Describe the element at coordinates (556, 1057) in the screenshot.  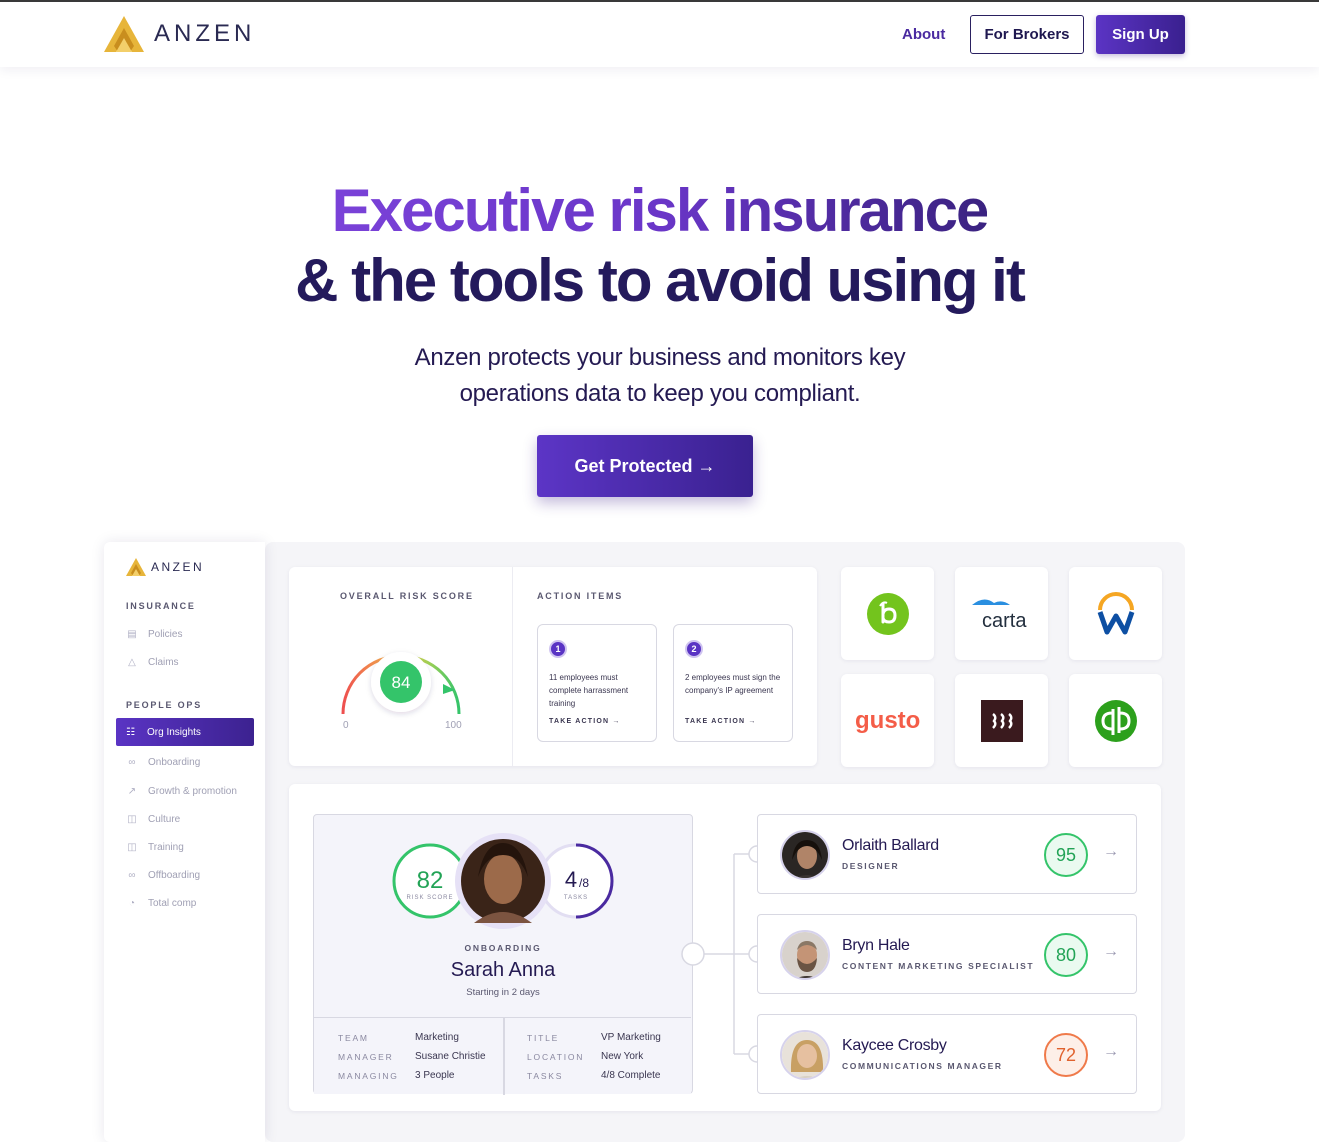
I see `detail-location-key: LOCATION` at that location.